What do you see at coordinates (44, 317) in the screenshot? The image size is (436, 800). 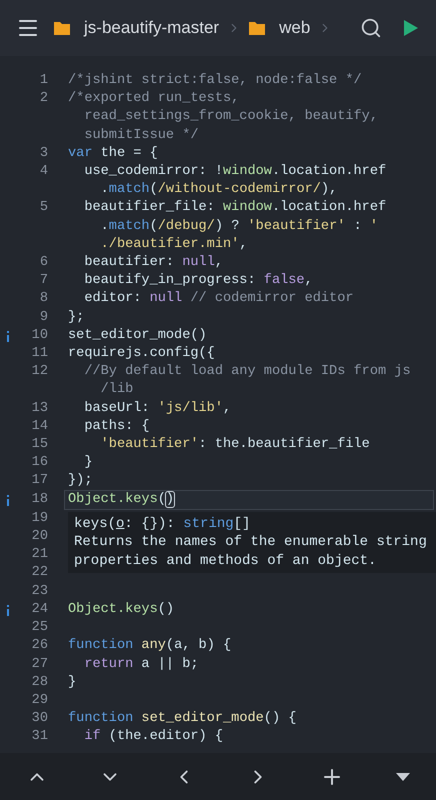 I see `line-number: 9` at bounding box center [44, 317].